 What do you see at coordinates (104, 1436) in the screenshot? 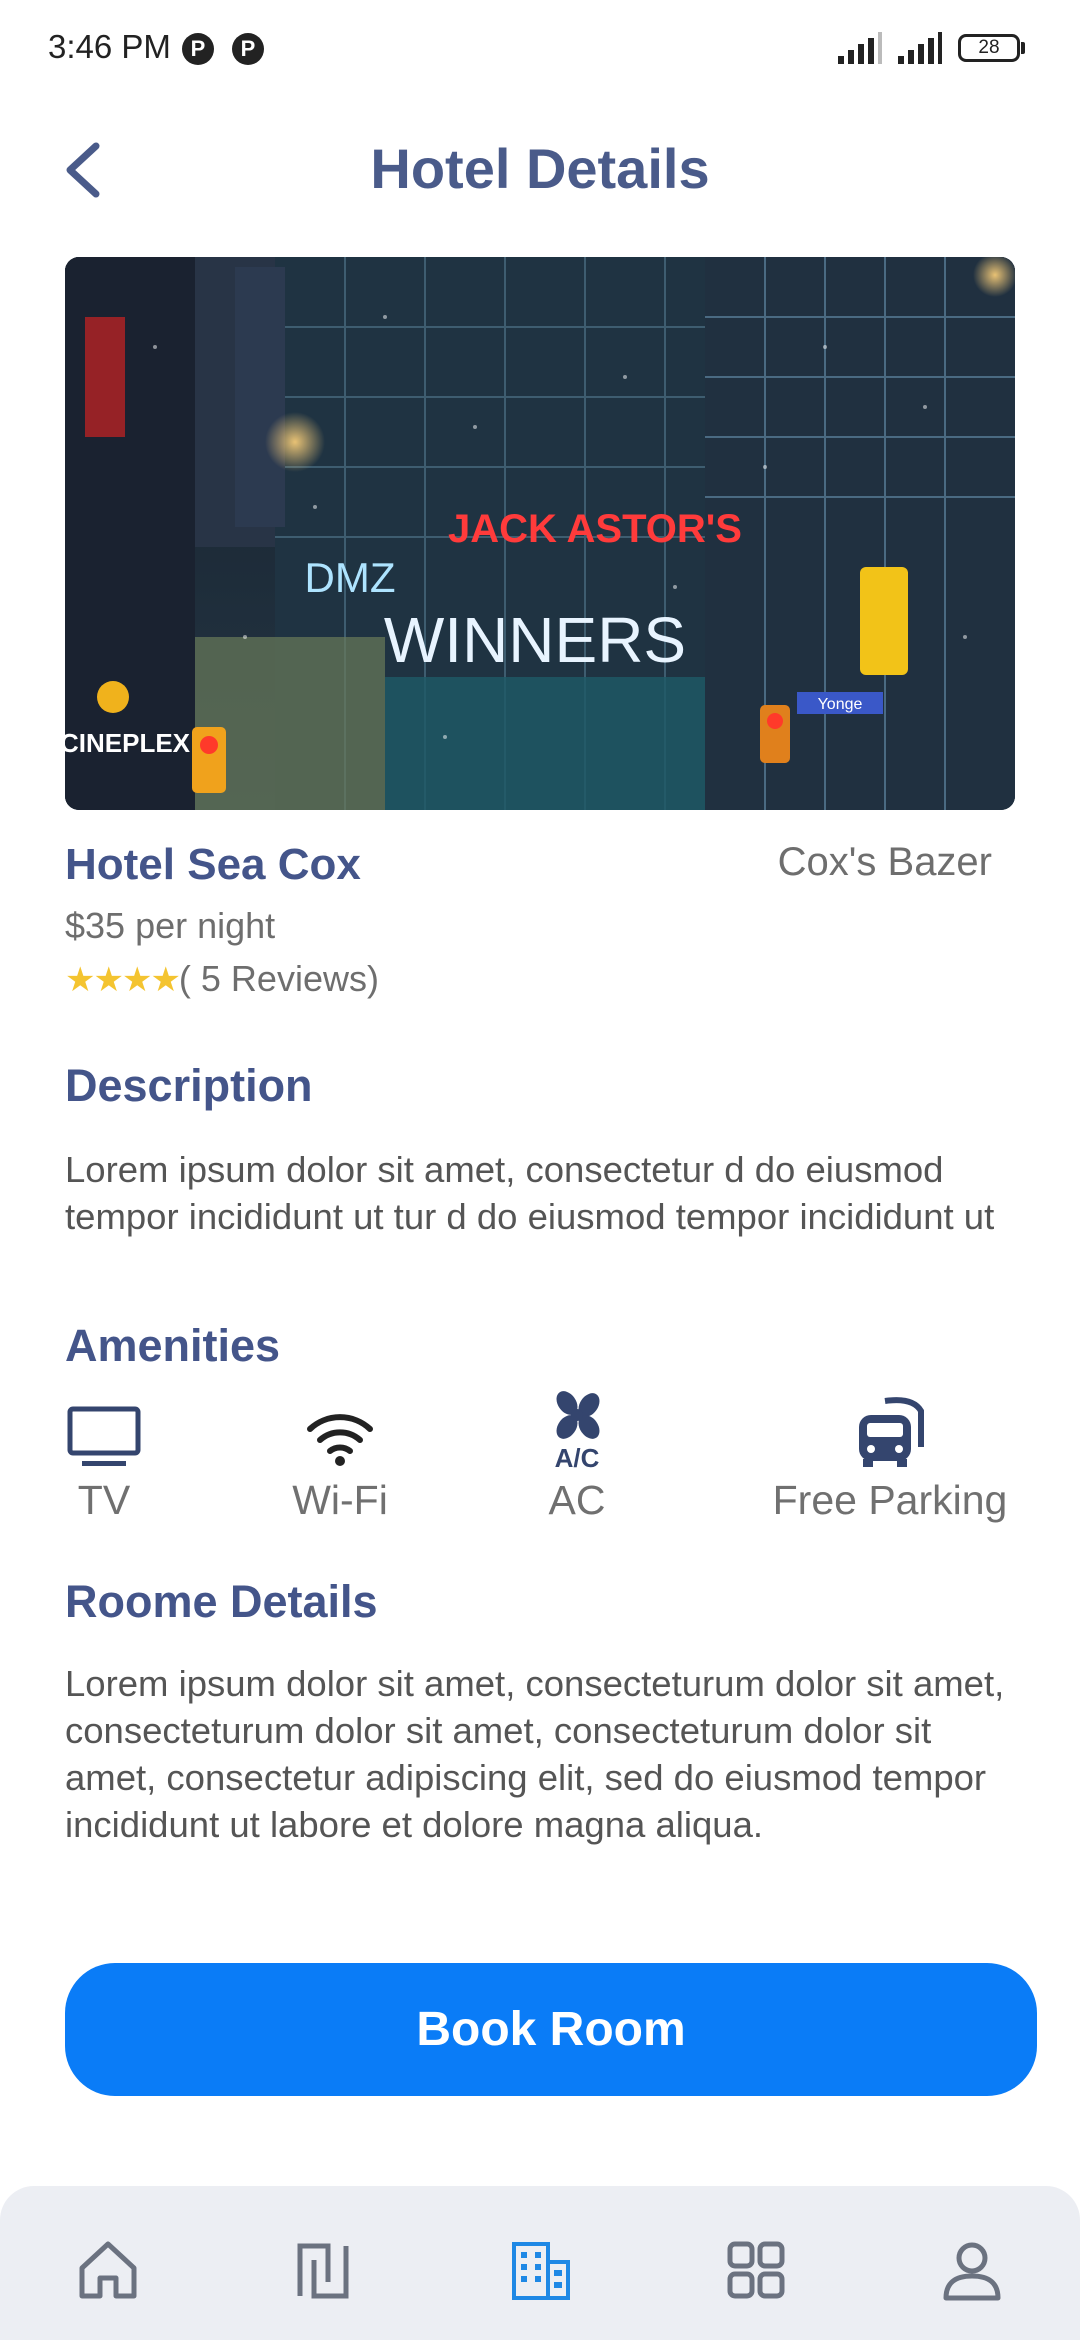
I see `tv-icon` at bounding box center [104, 1436].